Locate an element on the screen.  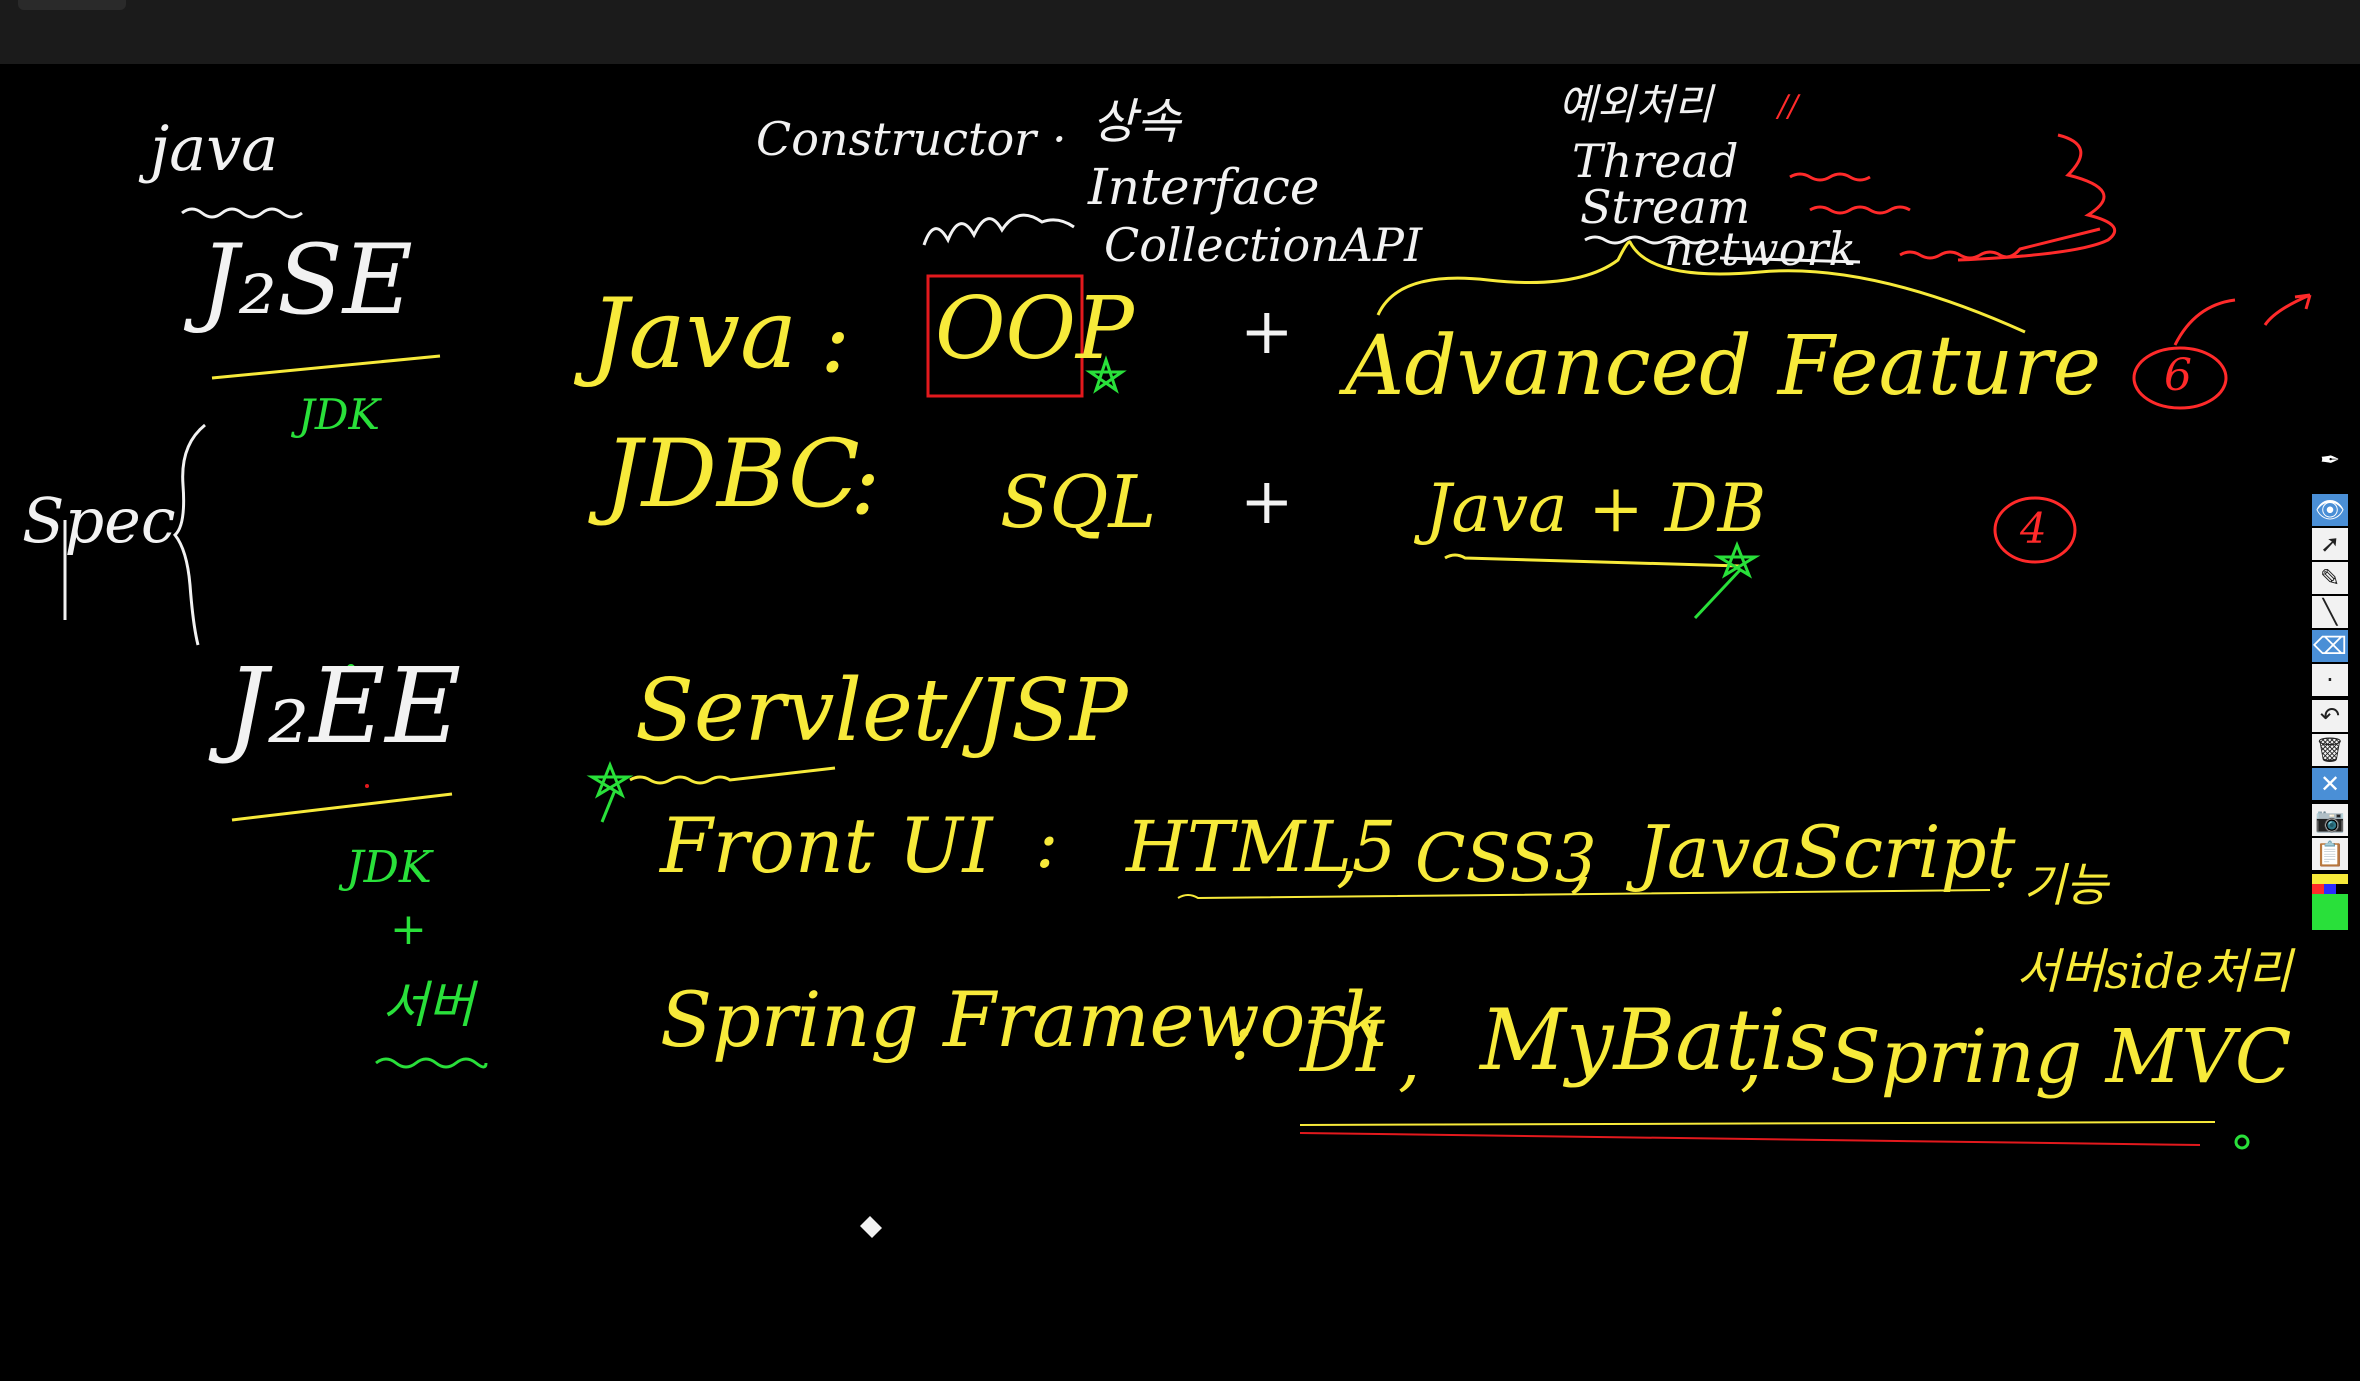
label-plus-left: + is located at coordinates (408, 929).